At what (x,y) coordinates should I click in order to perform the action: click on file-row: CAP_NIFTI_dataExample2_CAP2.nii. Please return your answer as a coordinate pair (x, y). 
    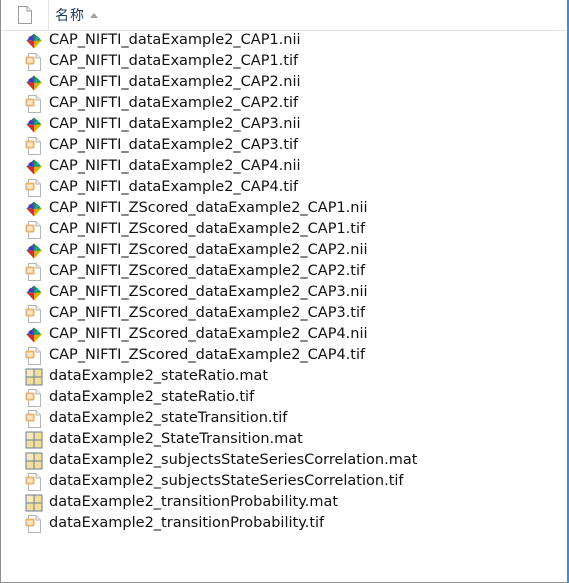
    Looking at the image, I should click on (284, 82).